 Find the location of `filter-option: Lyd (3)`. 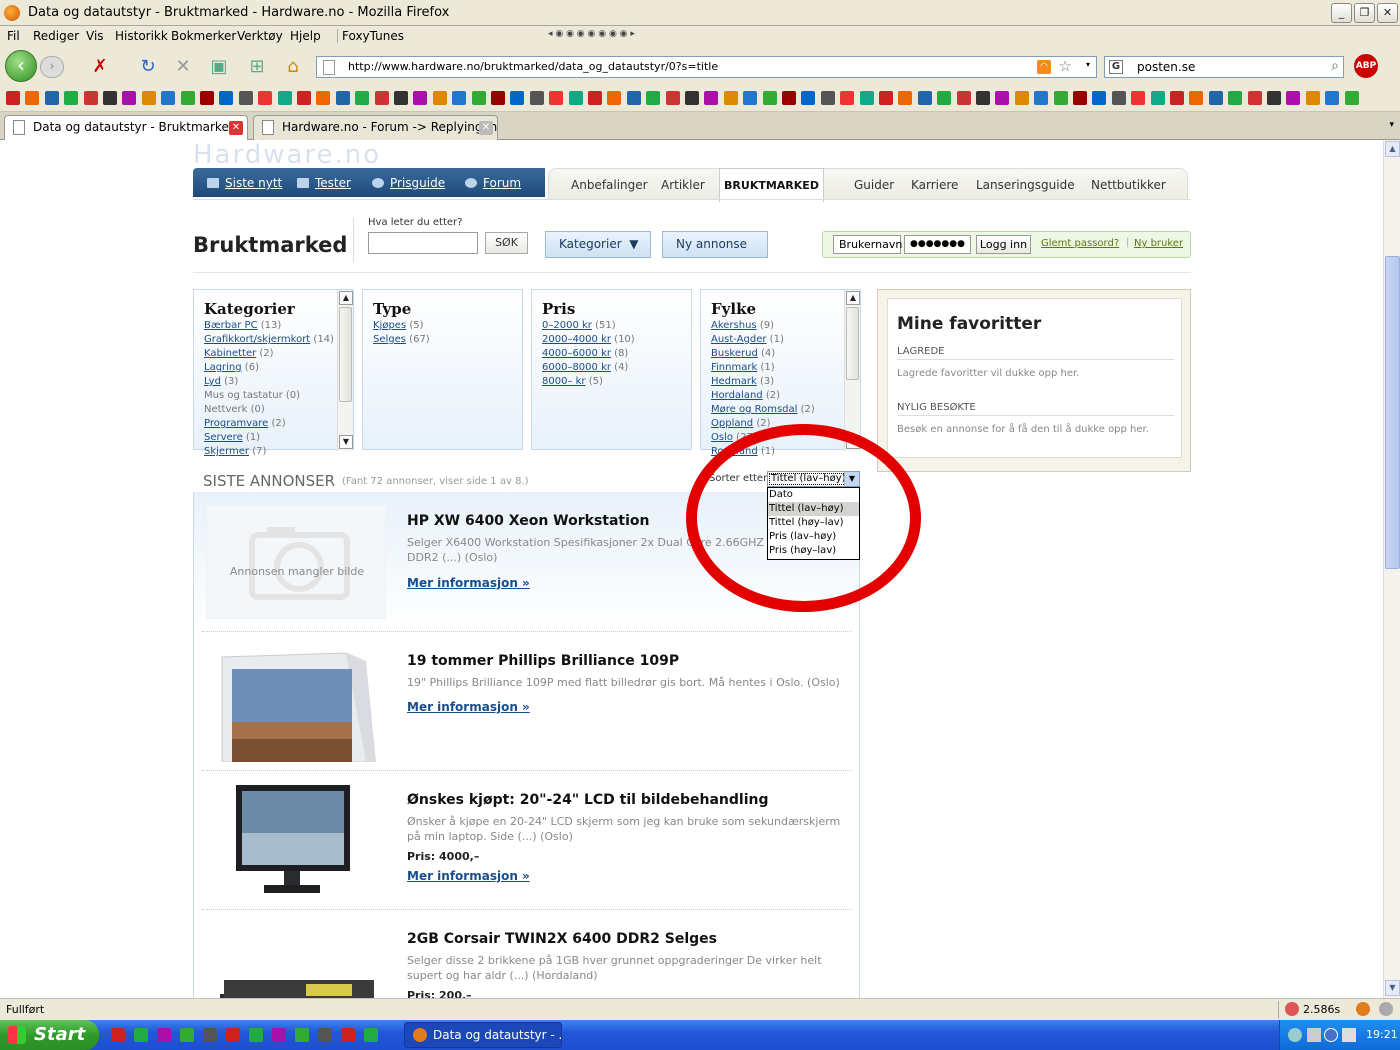

filter-option: Lyd (3) is located at coordinates (269, 382).